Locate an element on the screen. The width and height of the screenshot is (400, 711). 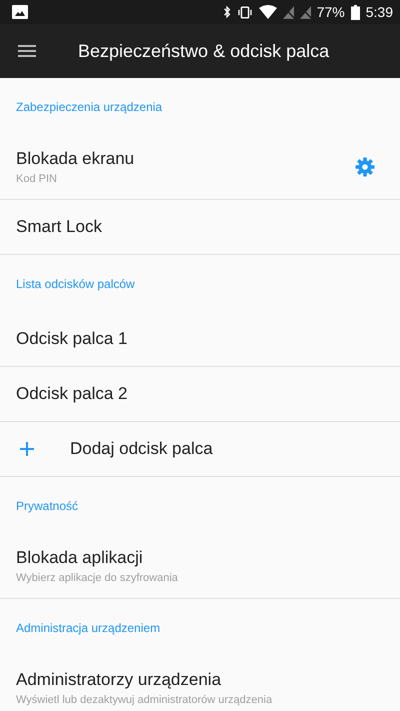
section-header: Zabezpieczenia urządzenia is located at coordinates (89, 107).